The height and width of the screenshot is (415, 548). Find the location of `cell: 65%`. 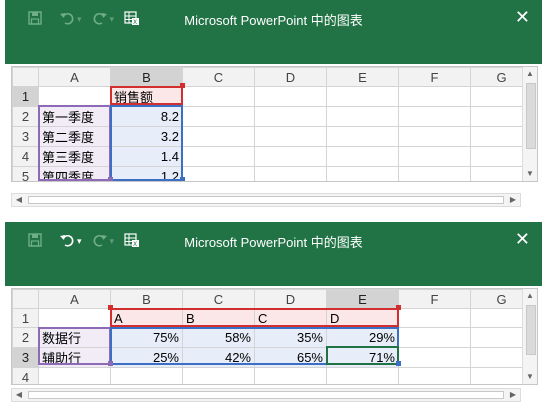

cell: 65% is located at coordinates (290, 357).